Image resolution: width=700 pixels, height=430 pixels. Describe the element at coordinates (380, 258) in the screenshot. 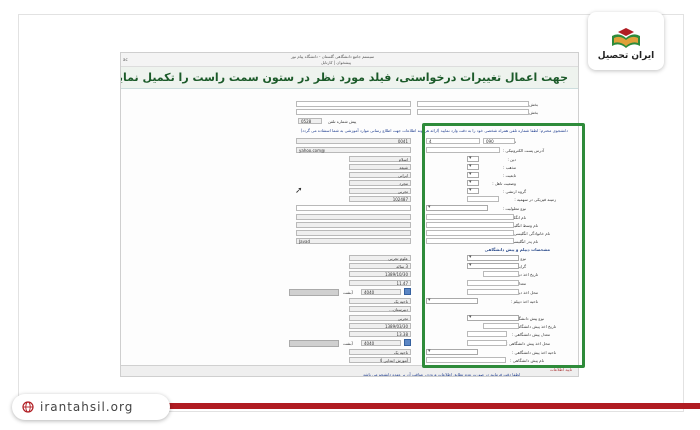

I see `diploma-type-current: علوم تجربی` at that location.